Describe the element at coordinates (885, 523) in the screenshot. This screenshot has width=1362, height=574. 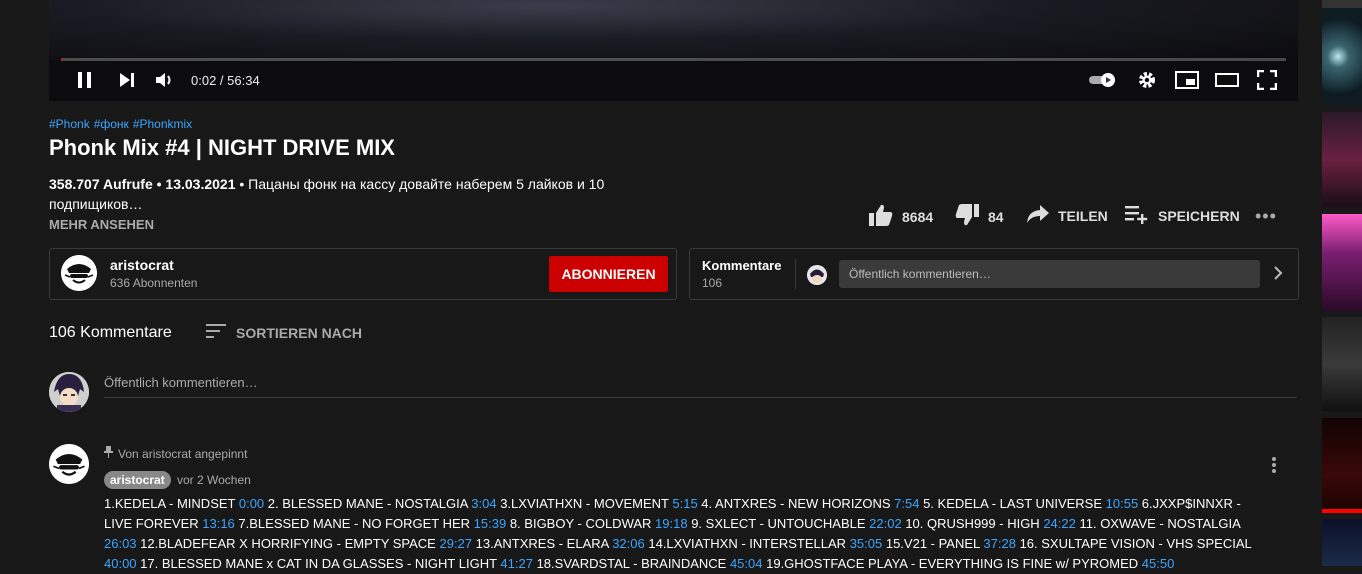
I see `timestamp-link: 22:02` at that location.